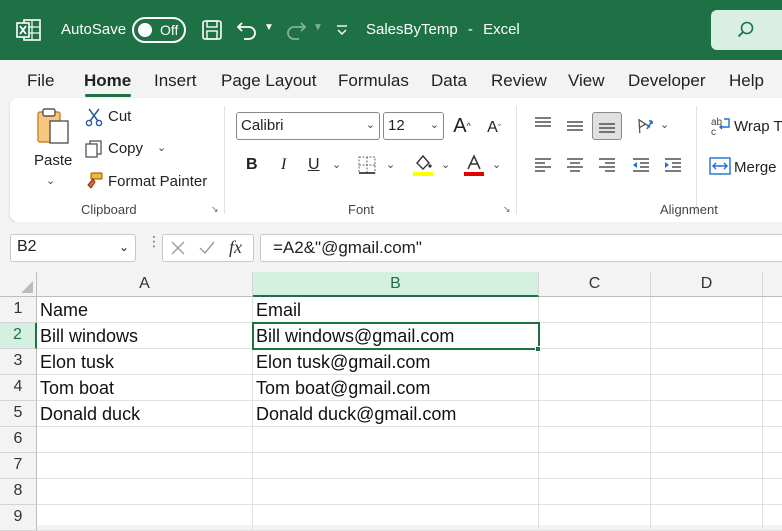 The height and width of the screenshot is (531, 782). What do you see at coordinates (595, 518) in the screenshot?
I see `cell-c9` at bounding box center [595, 518].